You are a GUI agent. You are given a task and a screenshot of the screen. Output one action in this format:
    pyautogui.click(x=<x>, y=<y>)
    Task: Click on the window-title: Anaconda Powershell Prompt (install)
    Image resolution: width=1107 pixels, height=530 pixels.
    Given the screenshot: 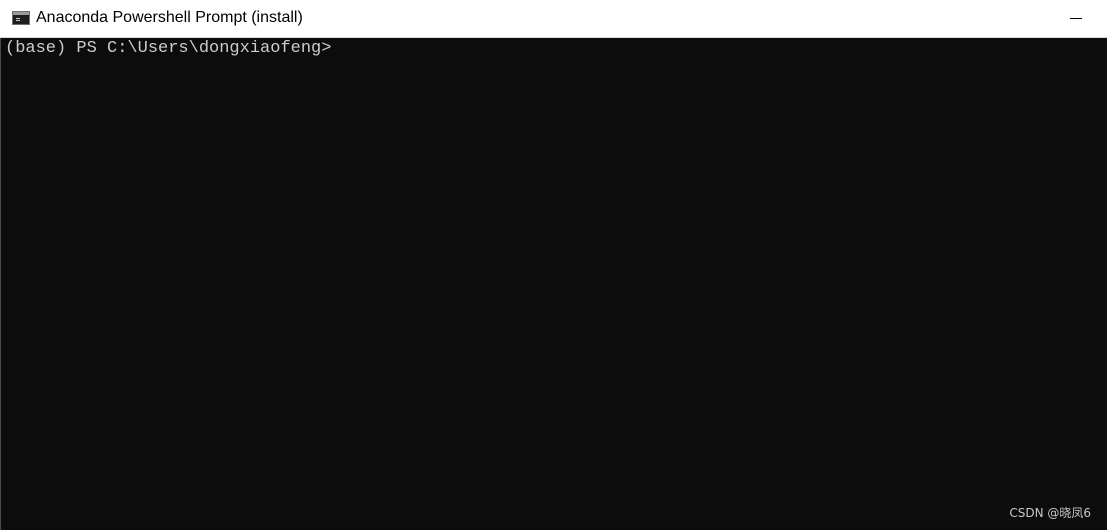 What is the action you would take?
    pyautogui.click(x=169, y=17)
    